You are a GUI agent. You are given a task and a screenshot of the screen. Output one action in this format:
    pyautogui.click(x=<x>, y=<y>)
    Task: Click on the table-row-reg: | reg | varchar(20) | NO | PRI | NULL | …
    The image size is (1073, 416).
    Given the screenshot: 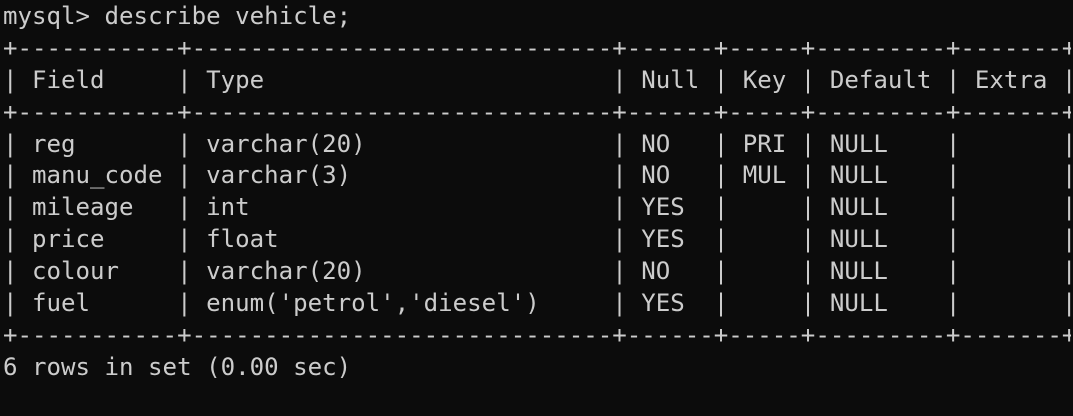 What is the action you would take?
    pyautogui.click(x=537, y=143)
    